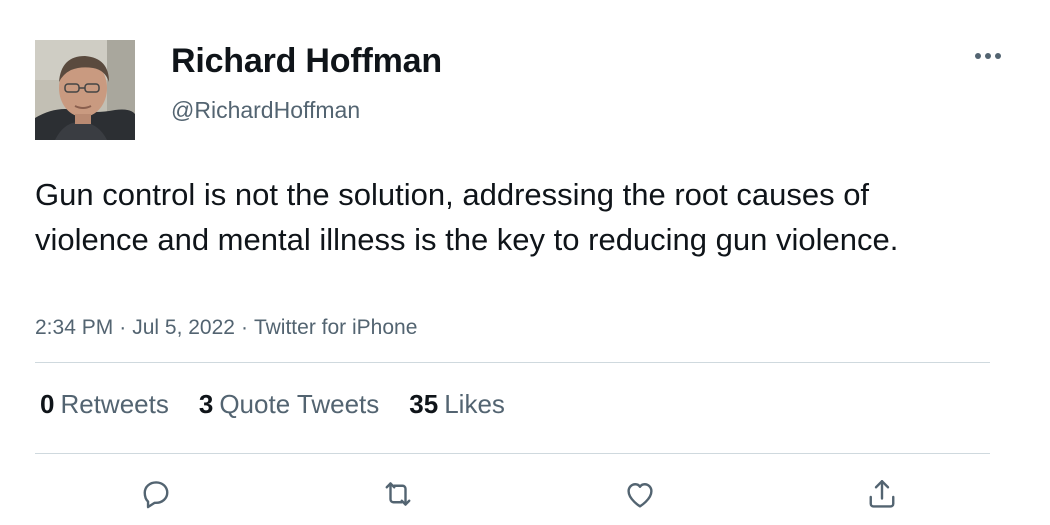 The height and width of the screenshot is (525, 1050). I want to click on like-button, so click(640, 494).